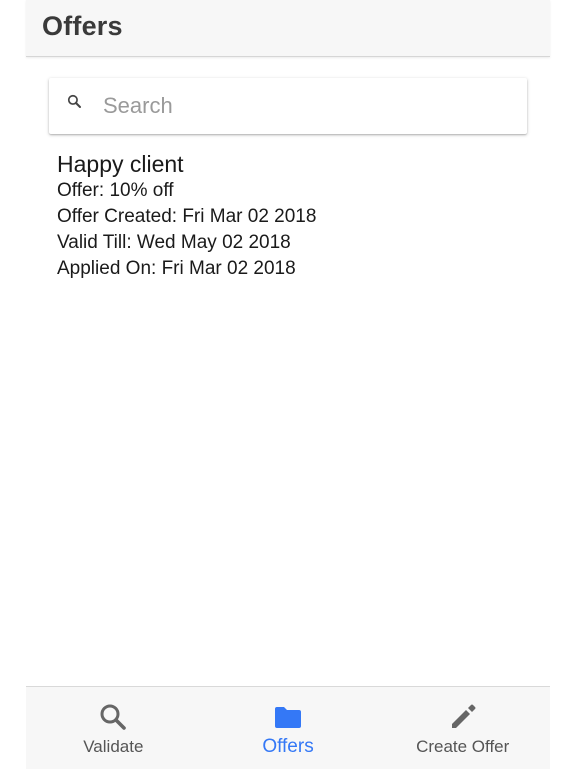 This screenshot has height=769, width=576. I want to click on tab-offers: Offers, so click(288, 728).